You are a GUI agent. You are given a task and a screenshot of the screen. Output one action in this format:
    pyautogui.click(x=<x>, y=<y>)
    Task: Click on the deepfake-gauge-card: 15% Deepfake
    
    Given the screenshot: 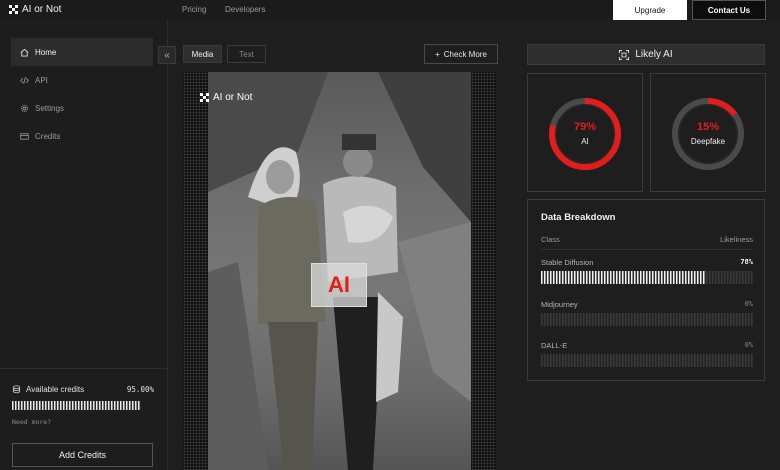 What is the action you would take?
    pyautogui.click(x=708, y=132)
    